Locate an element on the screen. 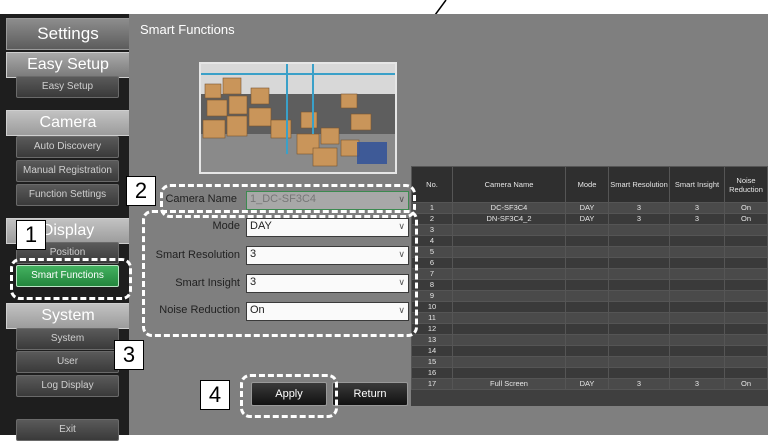 The image size is (768, 441). cell-noise-reduction: On is located at coordinates (746, 384).